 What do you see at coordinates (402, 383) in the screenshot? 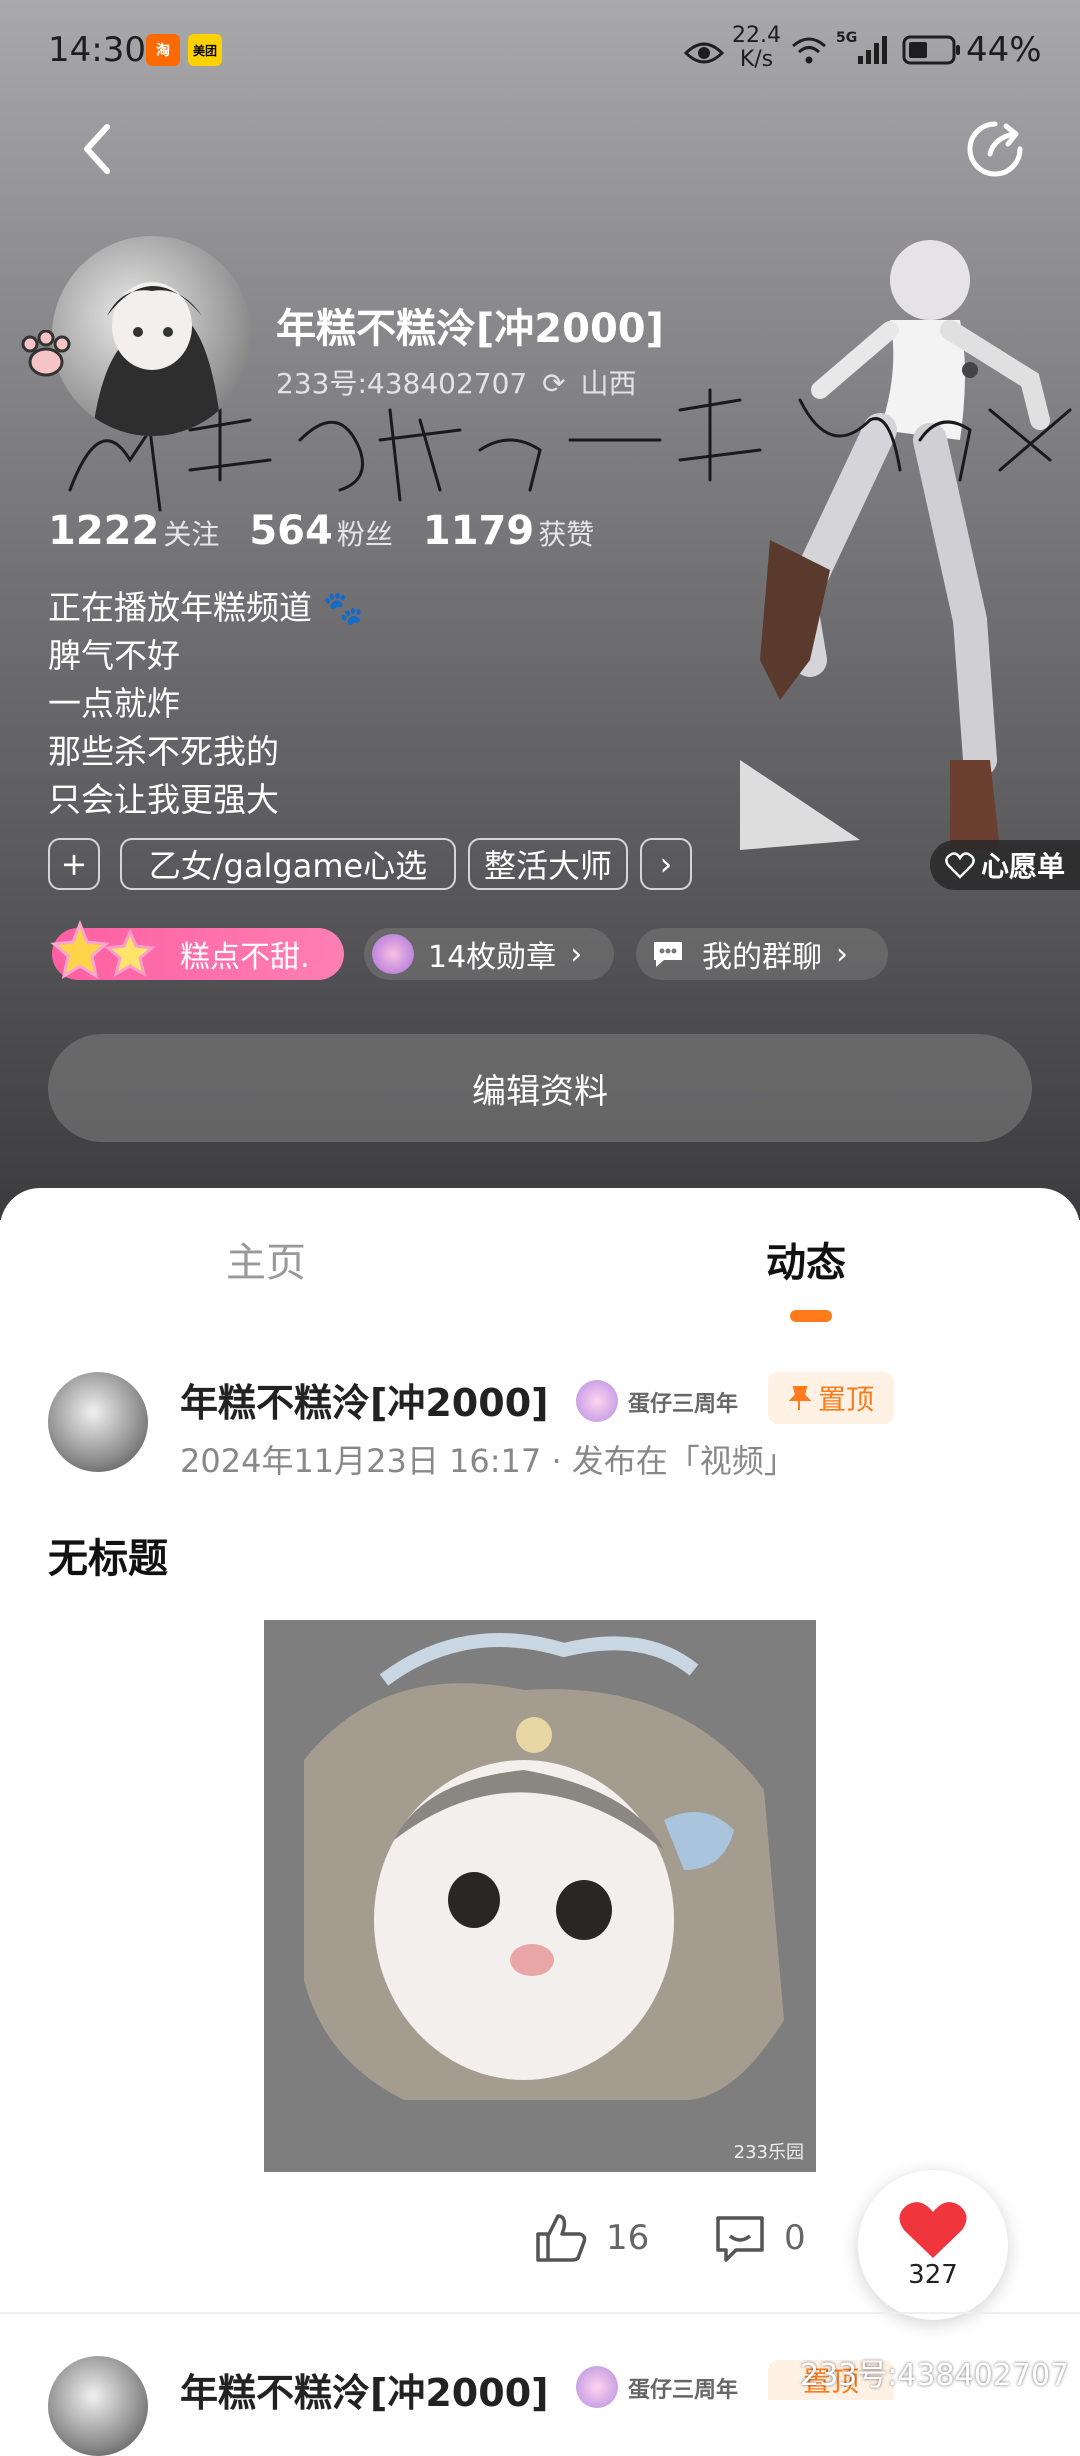
I see `user-id: 233号:438402707` at bounding box center [402, 383].